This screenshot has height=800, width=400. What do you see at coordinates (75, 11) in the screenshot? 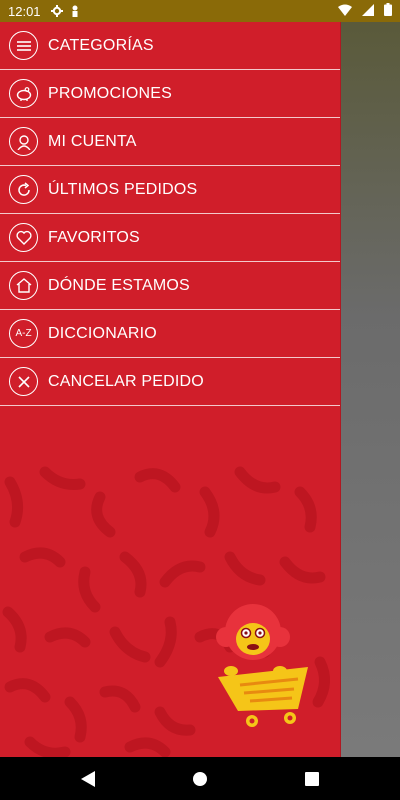
I see `person-icon` at bounding box center [75, 11].